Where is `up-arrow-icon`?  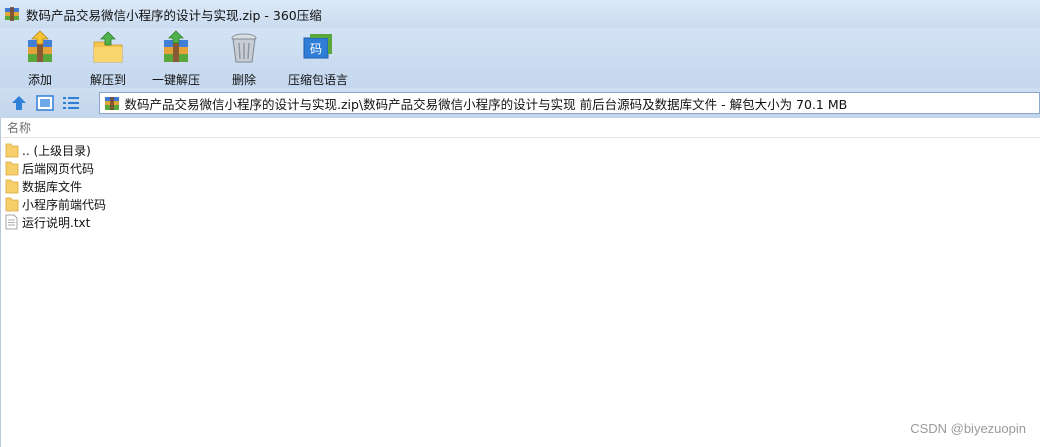
up-arrow-icon is located at coordinates (18, 103).